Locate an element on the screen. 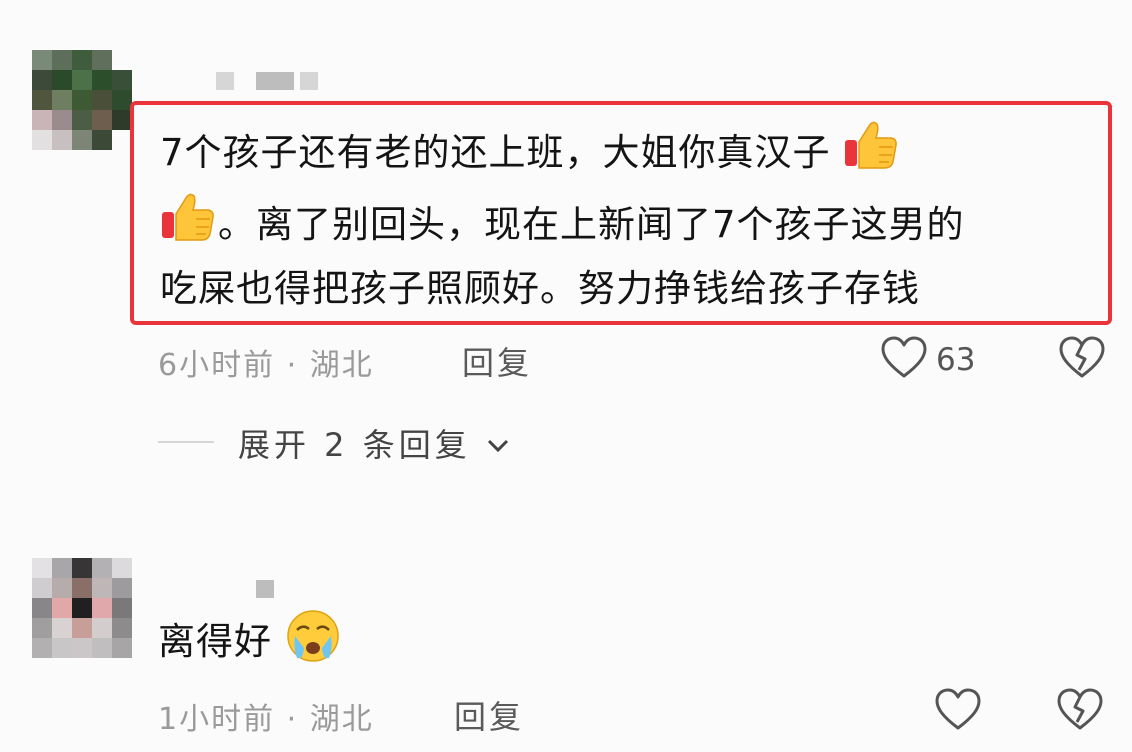 This screenshot has width=1132, height=752. location: 湖北 is located at coordinates (341, 719).